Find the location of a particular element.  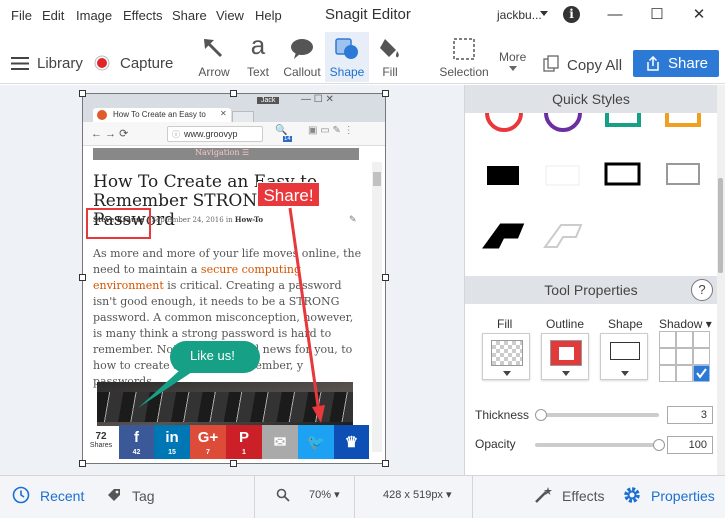

more-button: More is located at coordinates (514, 62).